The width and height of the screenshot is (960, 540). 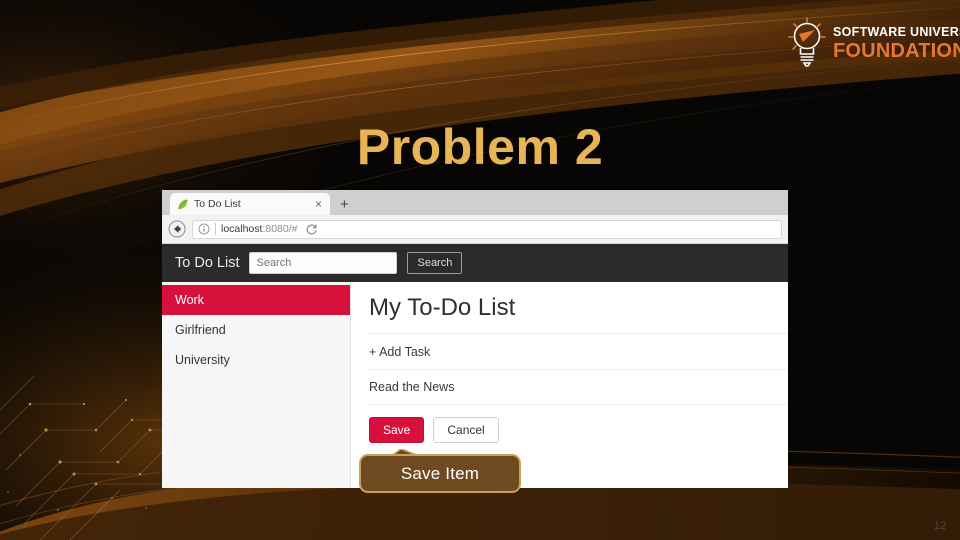 I want to click on callout-bubble: Save Item, so click(x=440, y=473).